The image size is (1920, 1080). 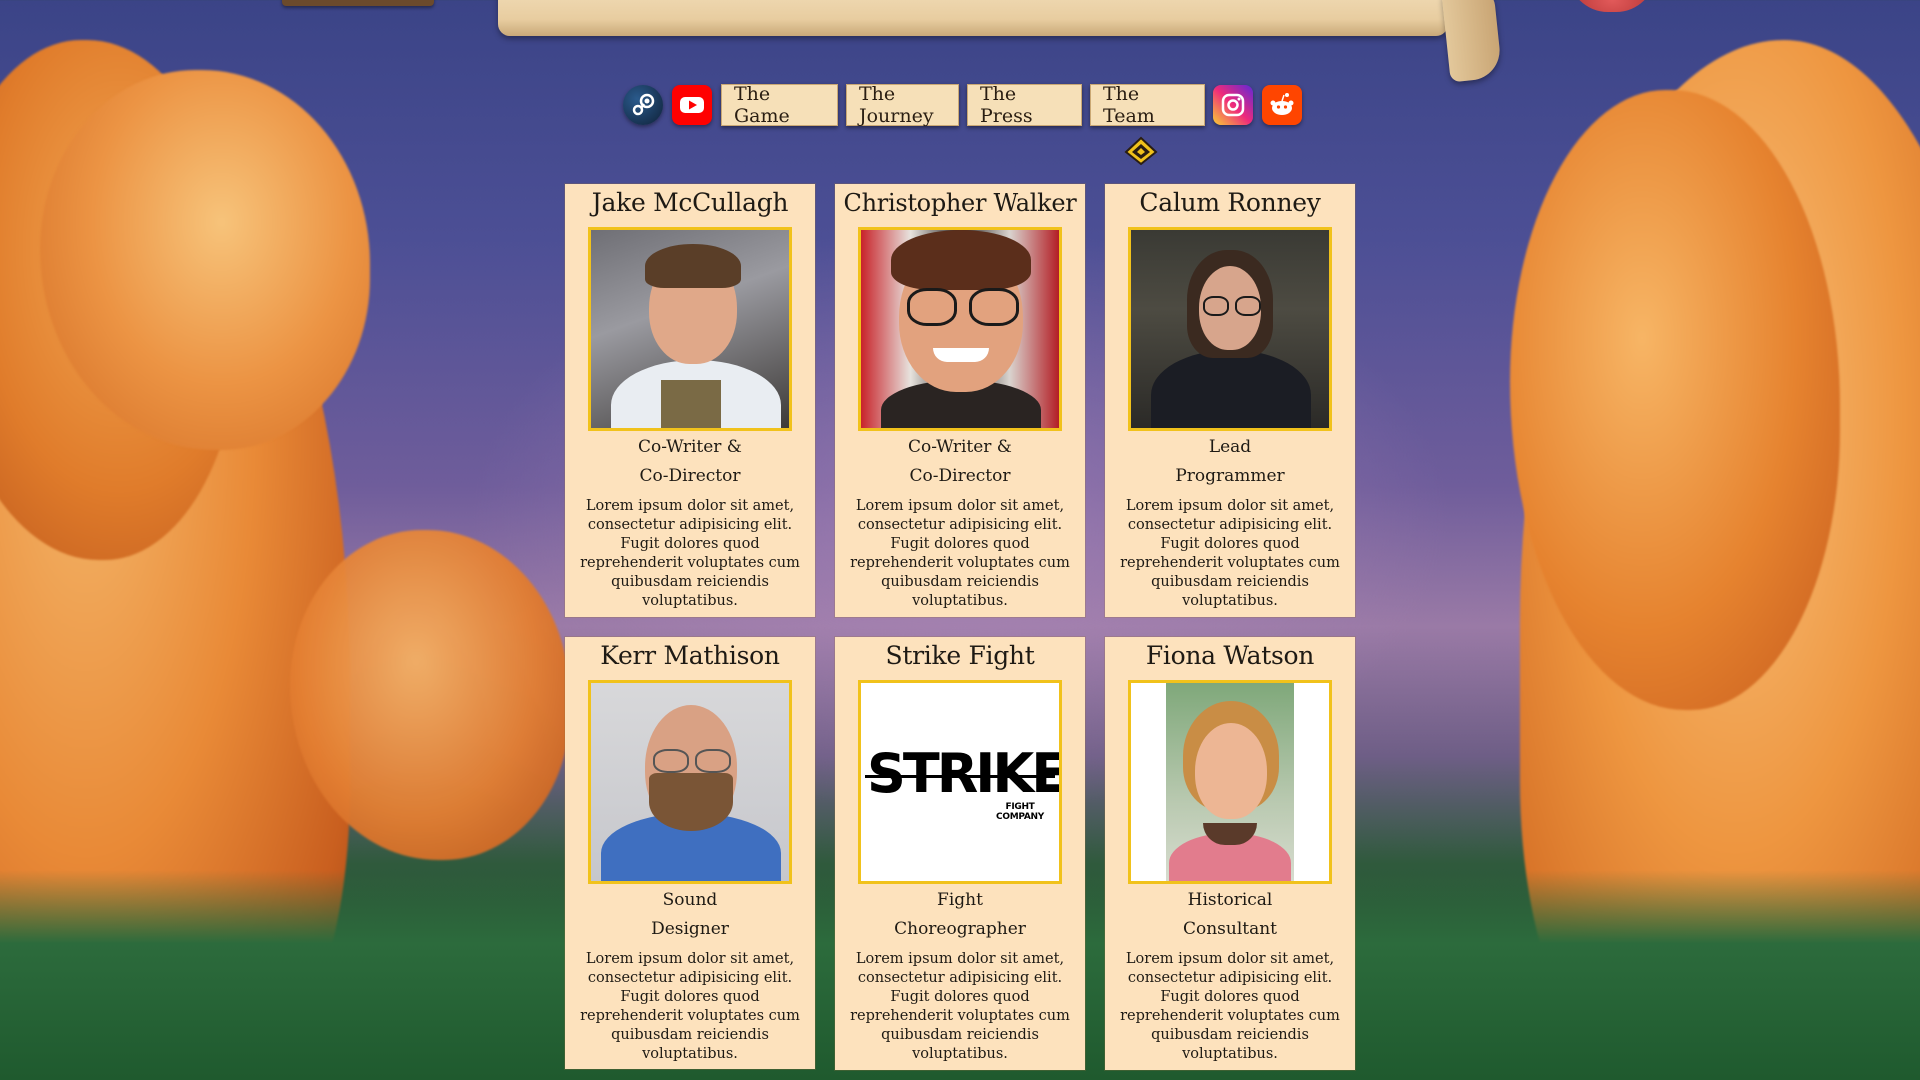 What do you see at coordinates (690, 202) in the screenshot?
I see `team-member-name: Jake McCullagh` at bounding box center [690, 202].